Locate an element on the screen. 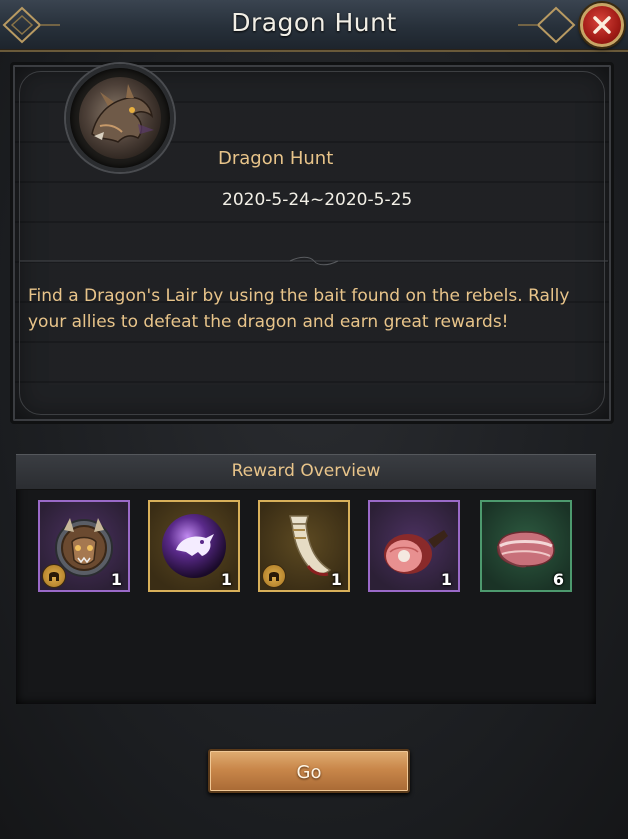  event-dates: 2020-5-24~2020-5-25 is located at coordinates (317, 200).